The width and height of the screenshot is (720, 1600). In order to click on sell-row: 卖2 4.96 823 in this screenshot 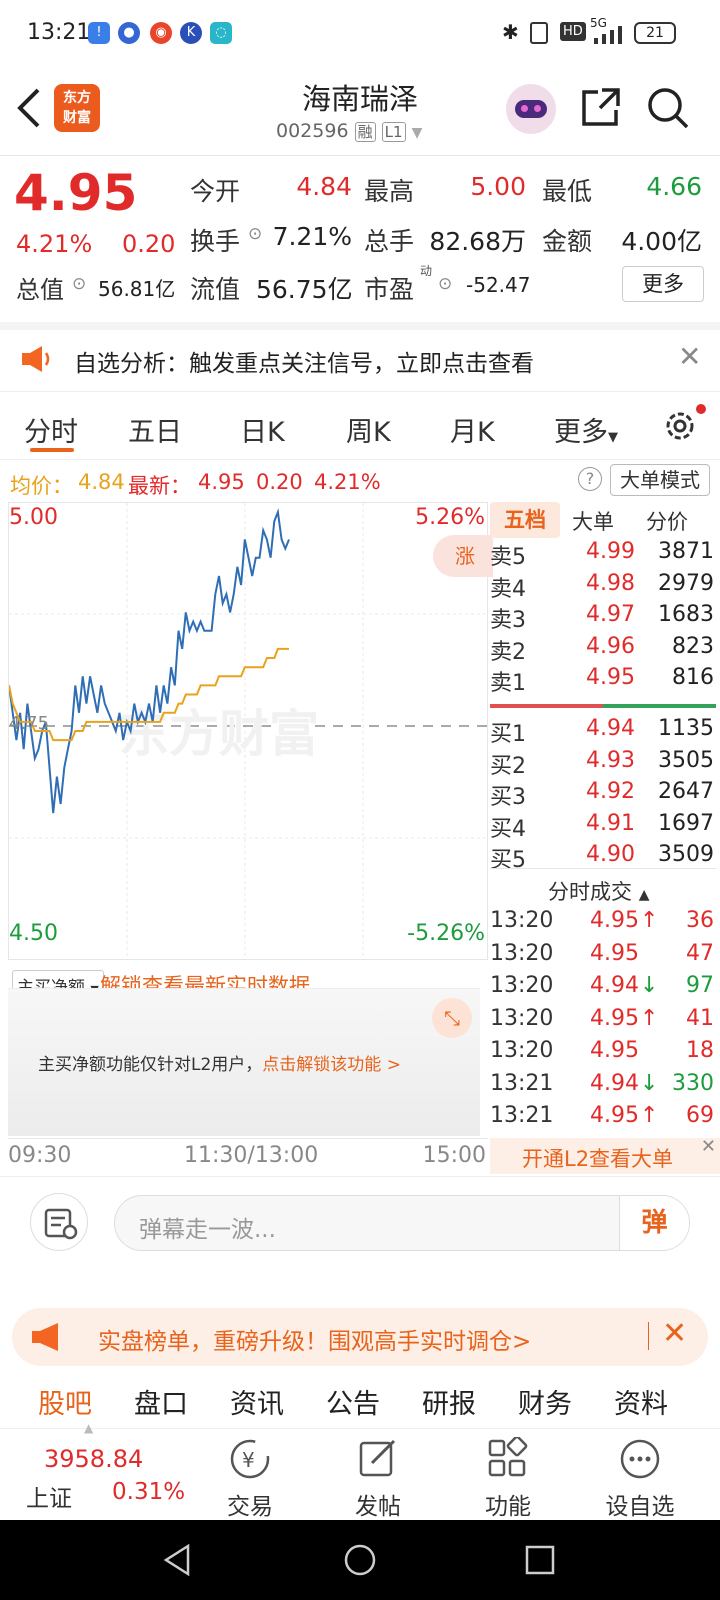, I will do `click(603, 650)`.